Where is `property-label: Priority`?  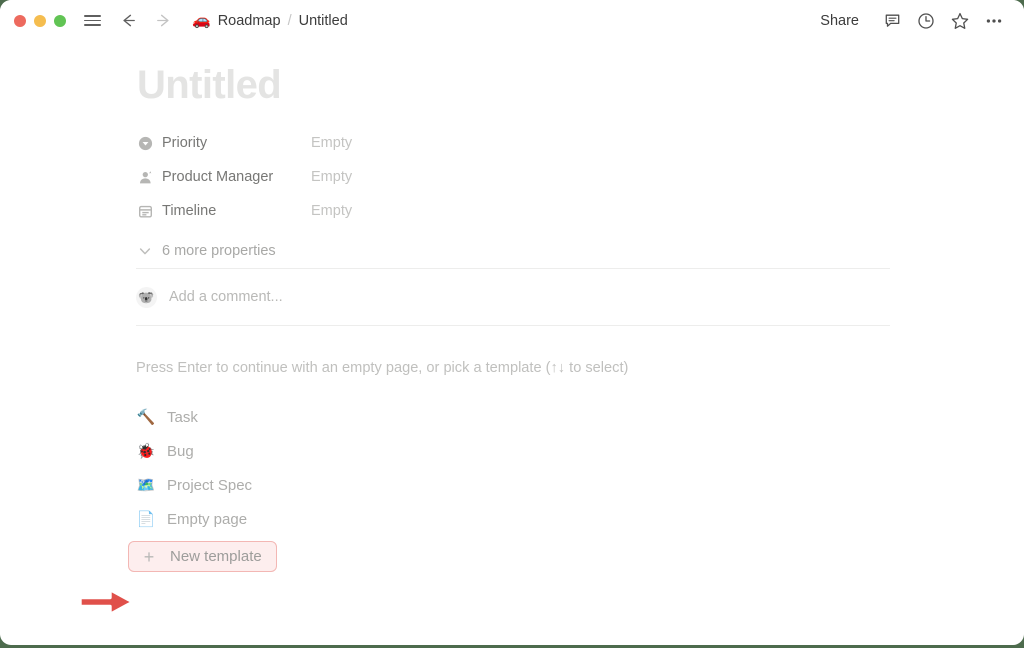
property-label: Priority is located at coordinates (223, 143).